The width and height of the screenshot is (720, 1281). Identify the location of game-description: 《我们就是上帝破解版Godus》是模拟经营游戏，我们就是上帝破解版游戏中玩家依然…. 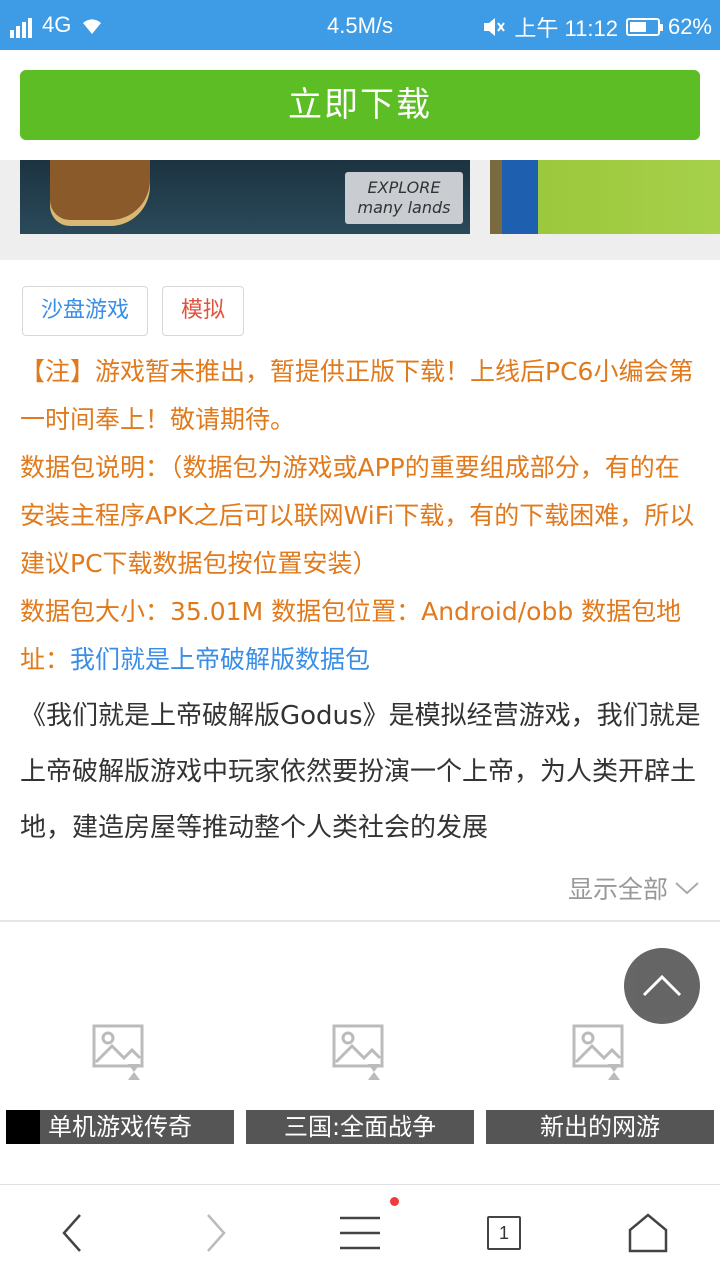
(360, 772).